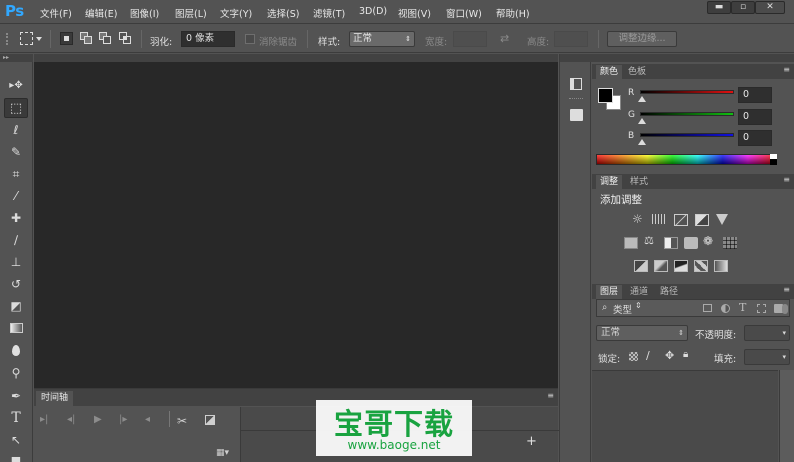  Describe the element at coordinates (382, 39) in the screenshot. I see `style-select: 正常 ⇕` at that location.